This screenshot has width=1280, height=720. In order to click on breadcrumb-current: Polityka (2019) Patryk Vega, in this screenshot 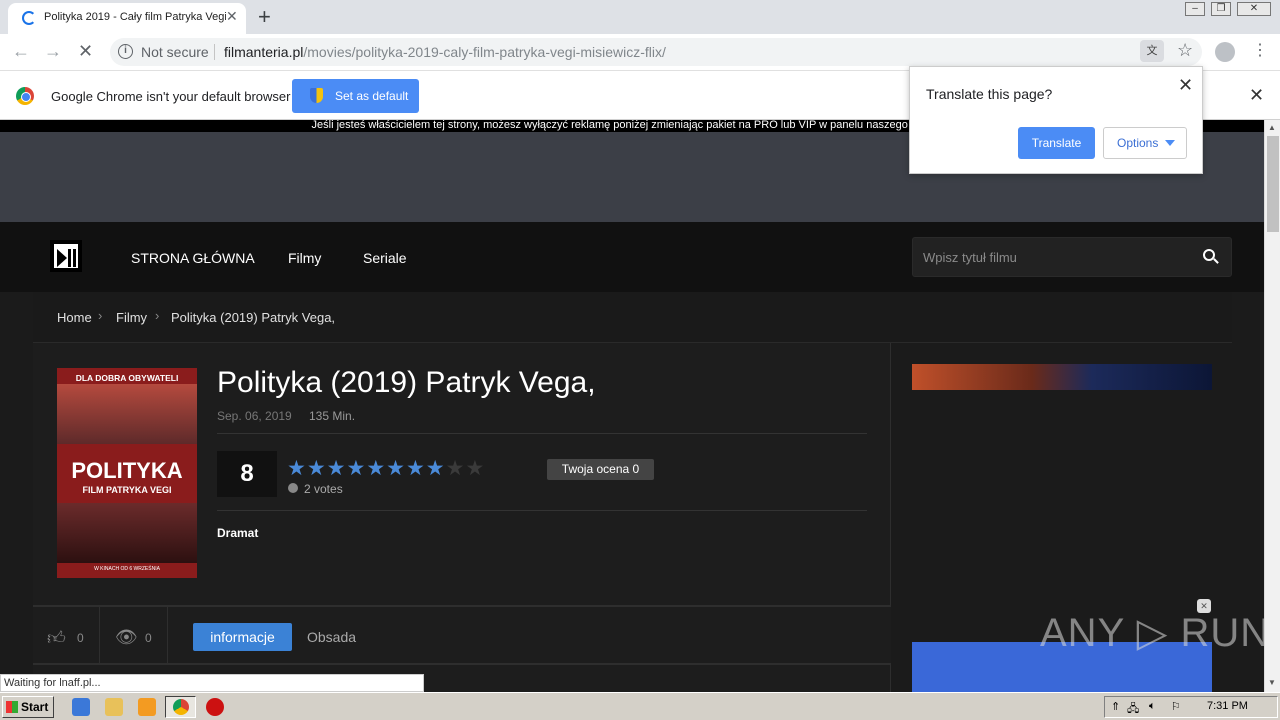, I will do `click(253, 317)`.